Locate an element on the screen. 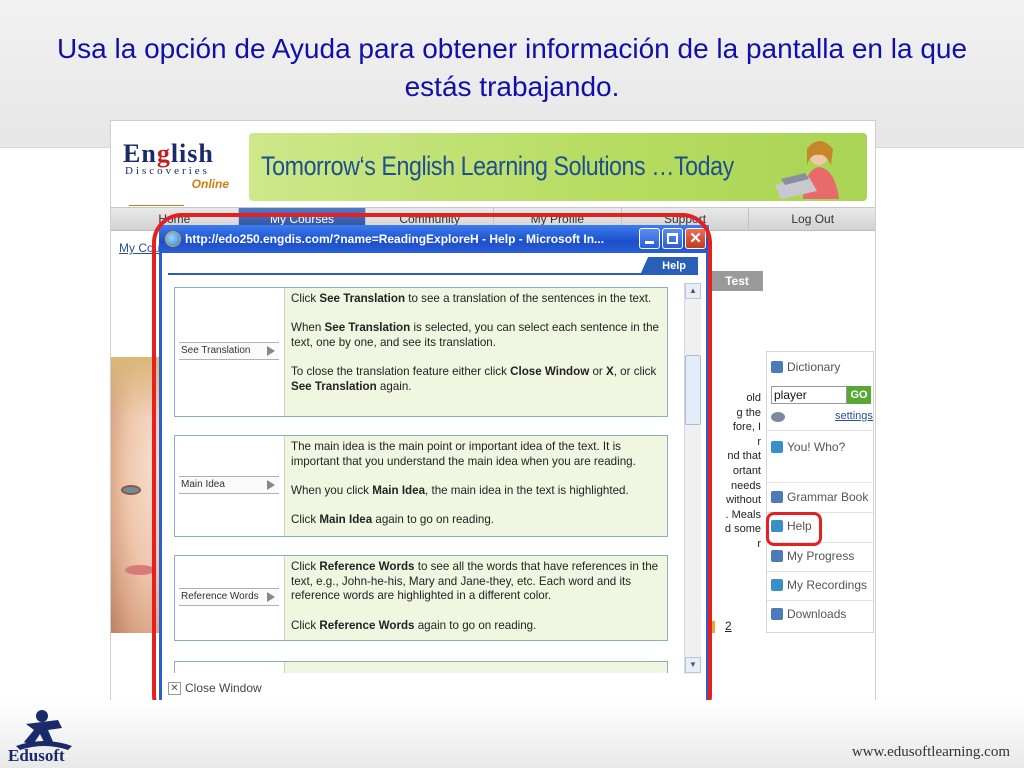  nav-log-out: Log Out is located at coordinates (812, 219).